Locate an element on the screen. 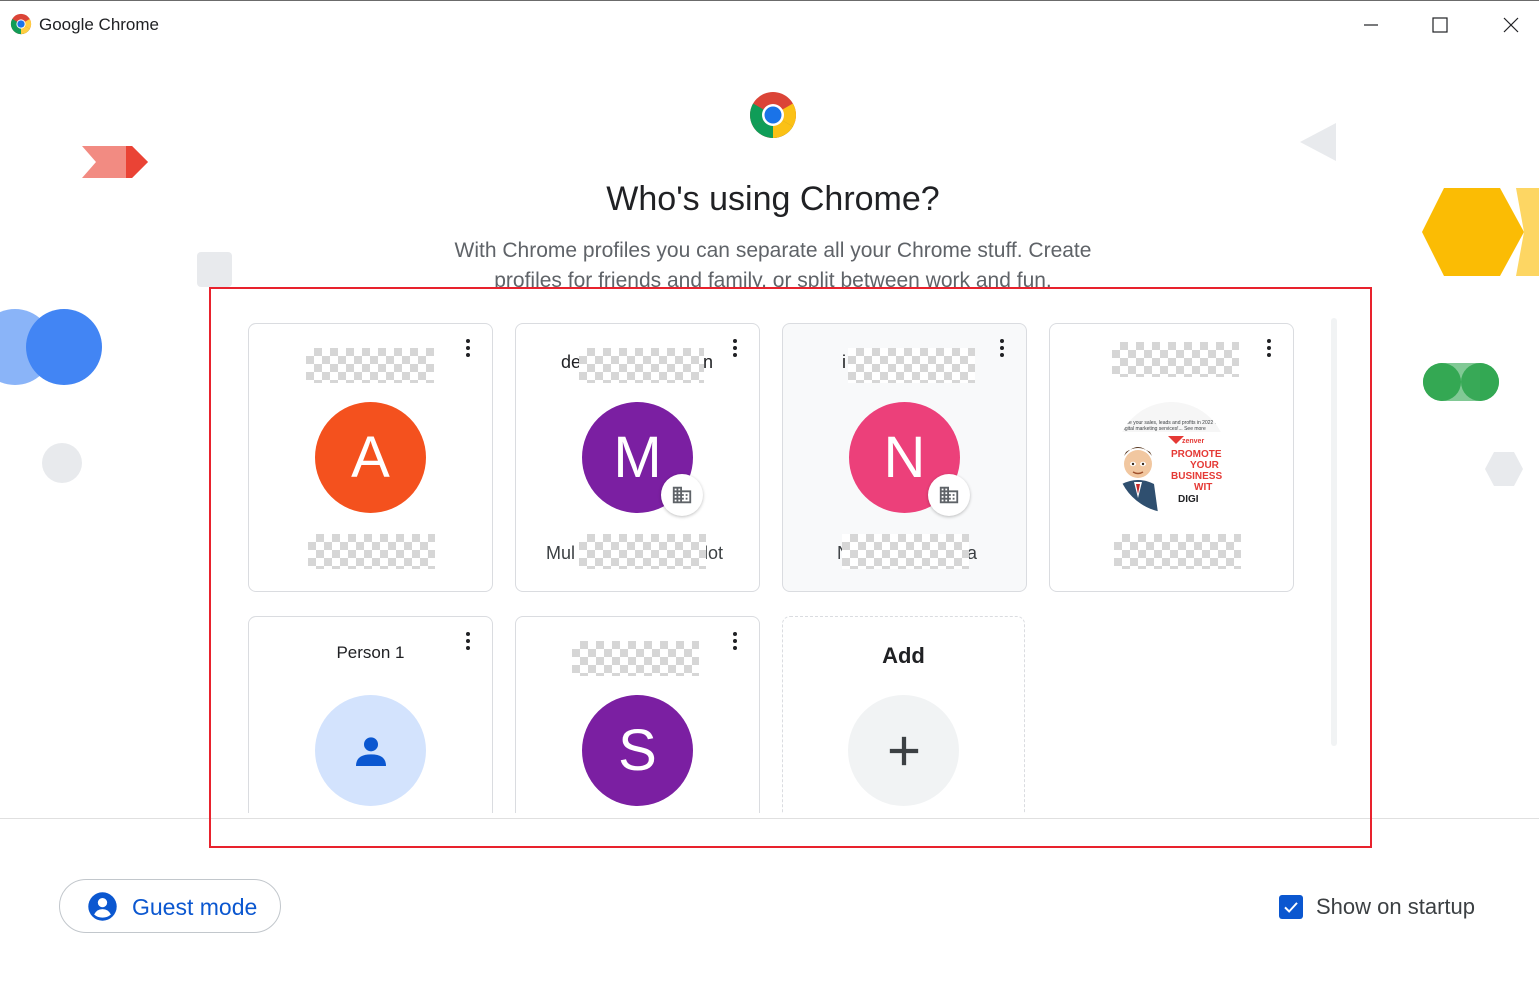  avatar: A is located at coordinates (370, 457).